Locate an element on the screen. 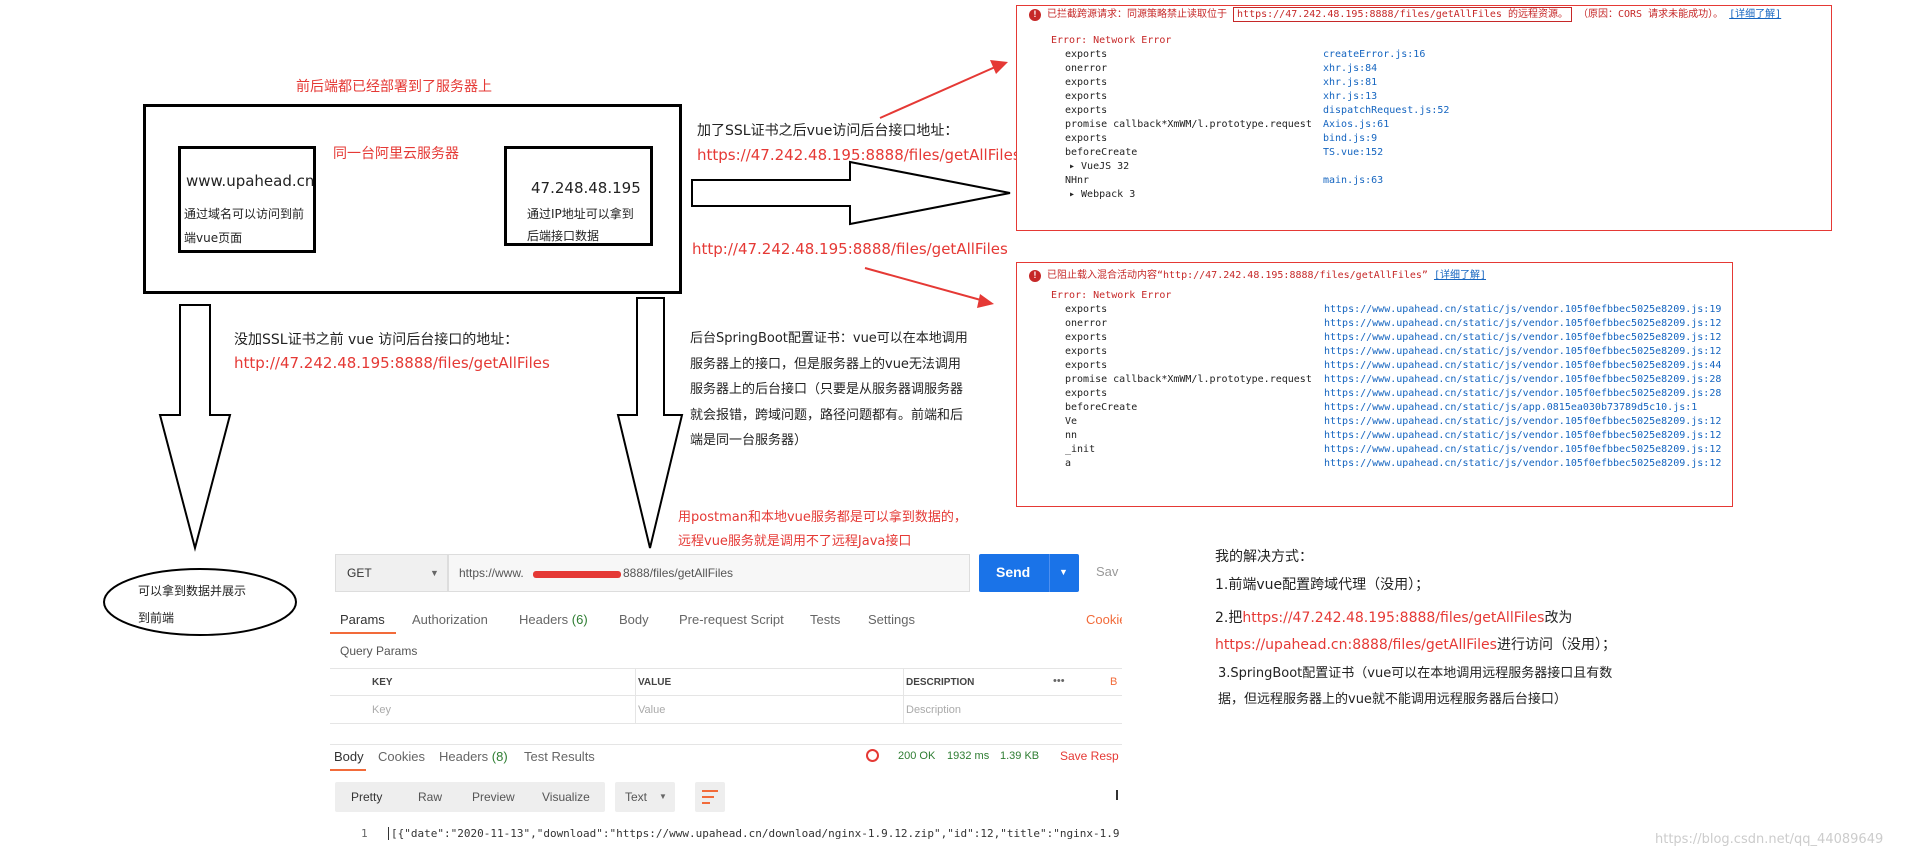 The width and height of the screenshot is (1908, 858). resp-tab-cookies: Cookies is located at coordinates (401, 756).